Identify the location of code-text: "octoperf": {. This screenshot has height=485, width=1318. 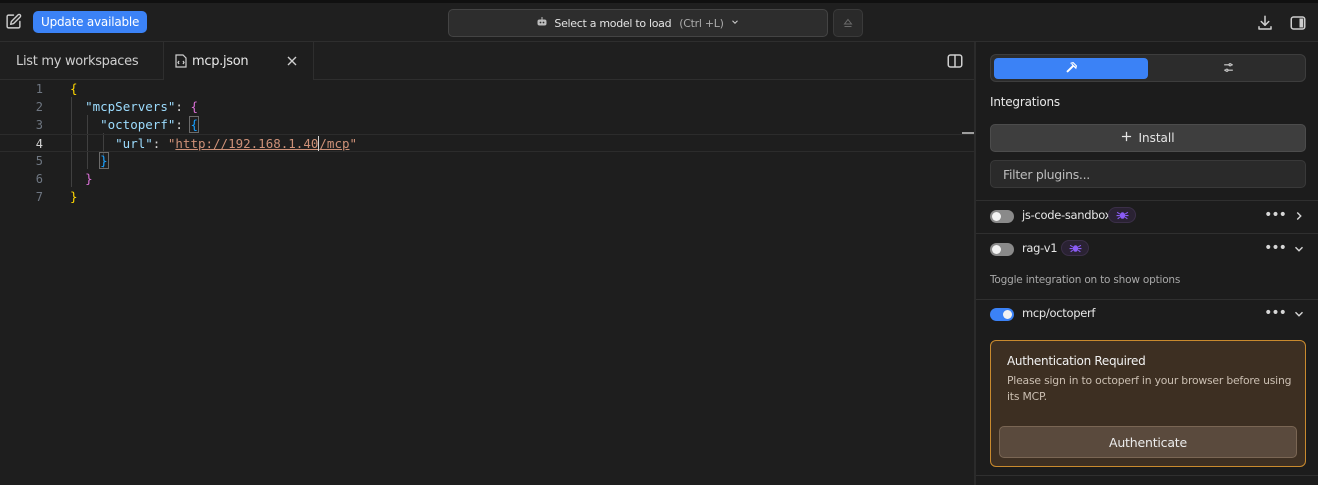
(149, 124).